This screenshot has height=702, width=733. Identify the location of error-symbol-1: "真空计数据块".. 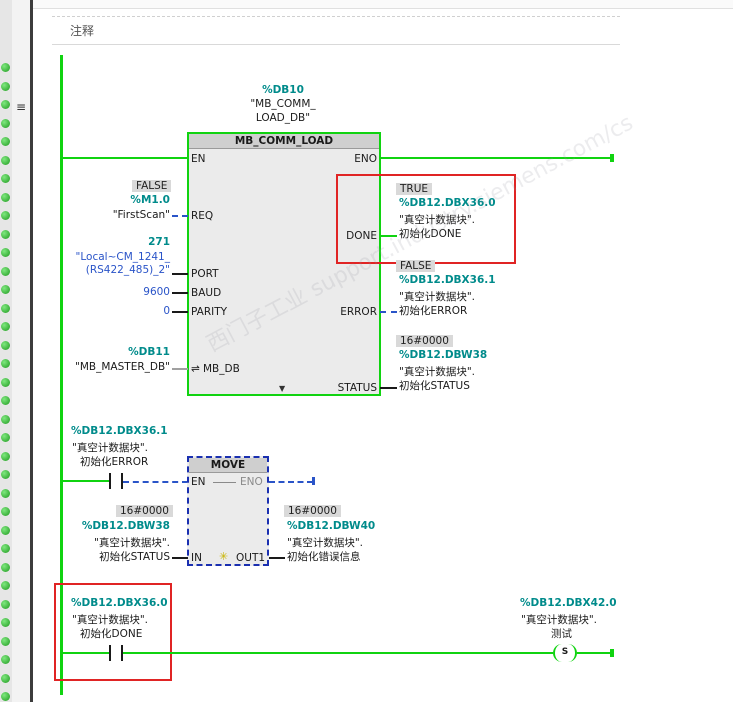
(437, 296).